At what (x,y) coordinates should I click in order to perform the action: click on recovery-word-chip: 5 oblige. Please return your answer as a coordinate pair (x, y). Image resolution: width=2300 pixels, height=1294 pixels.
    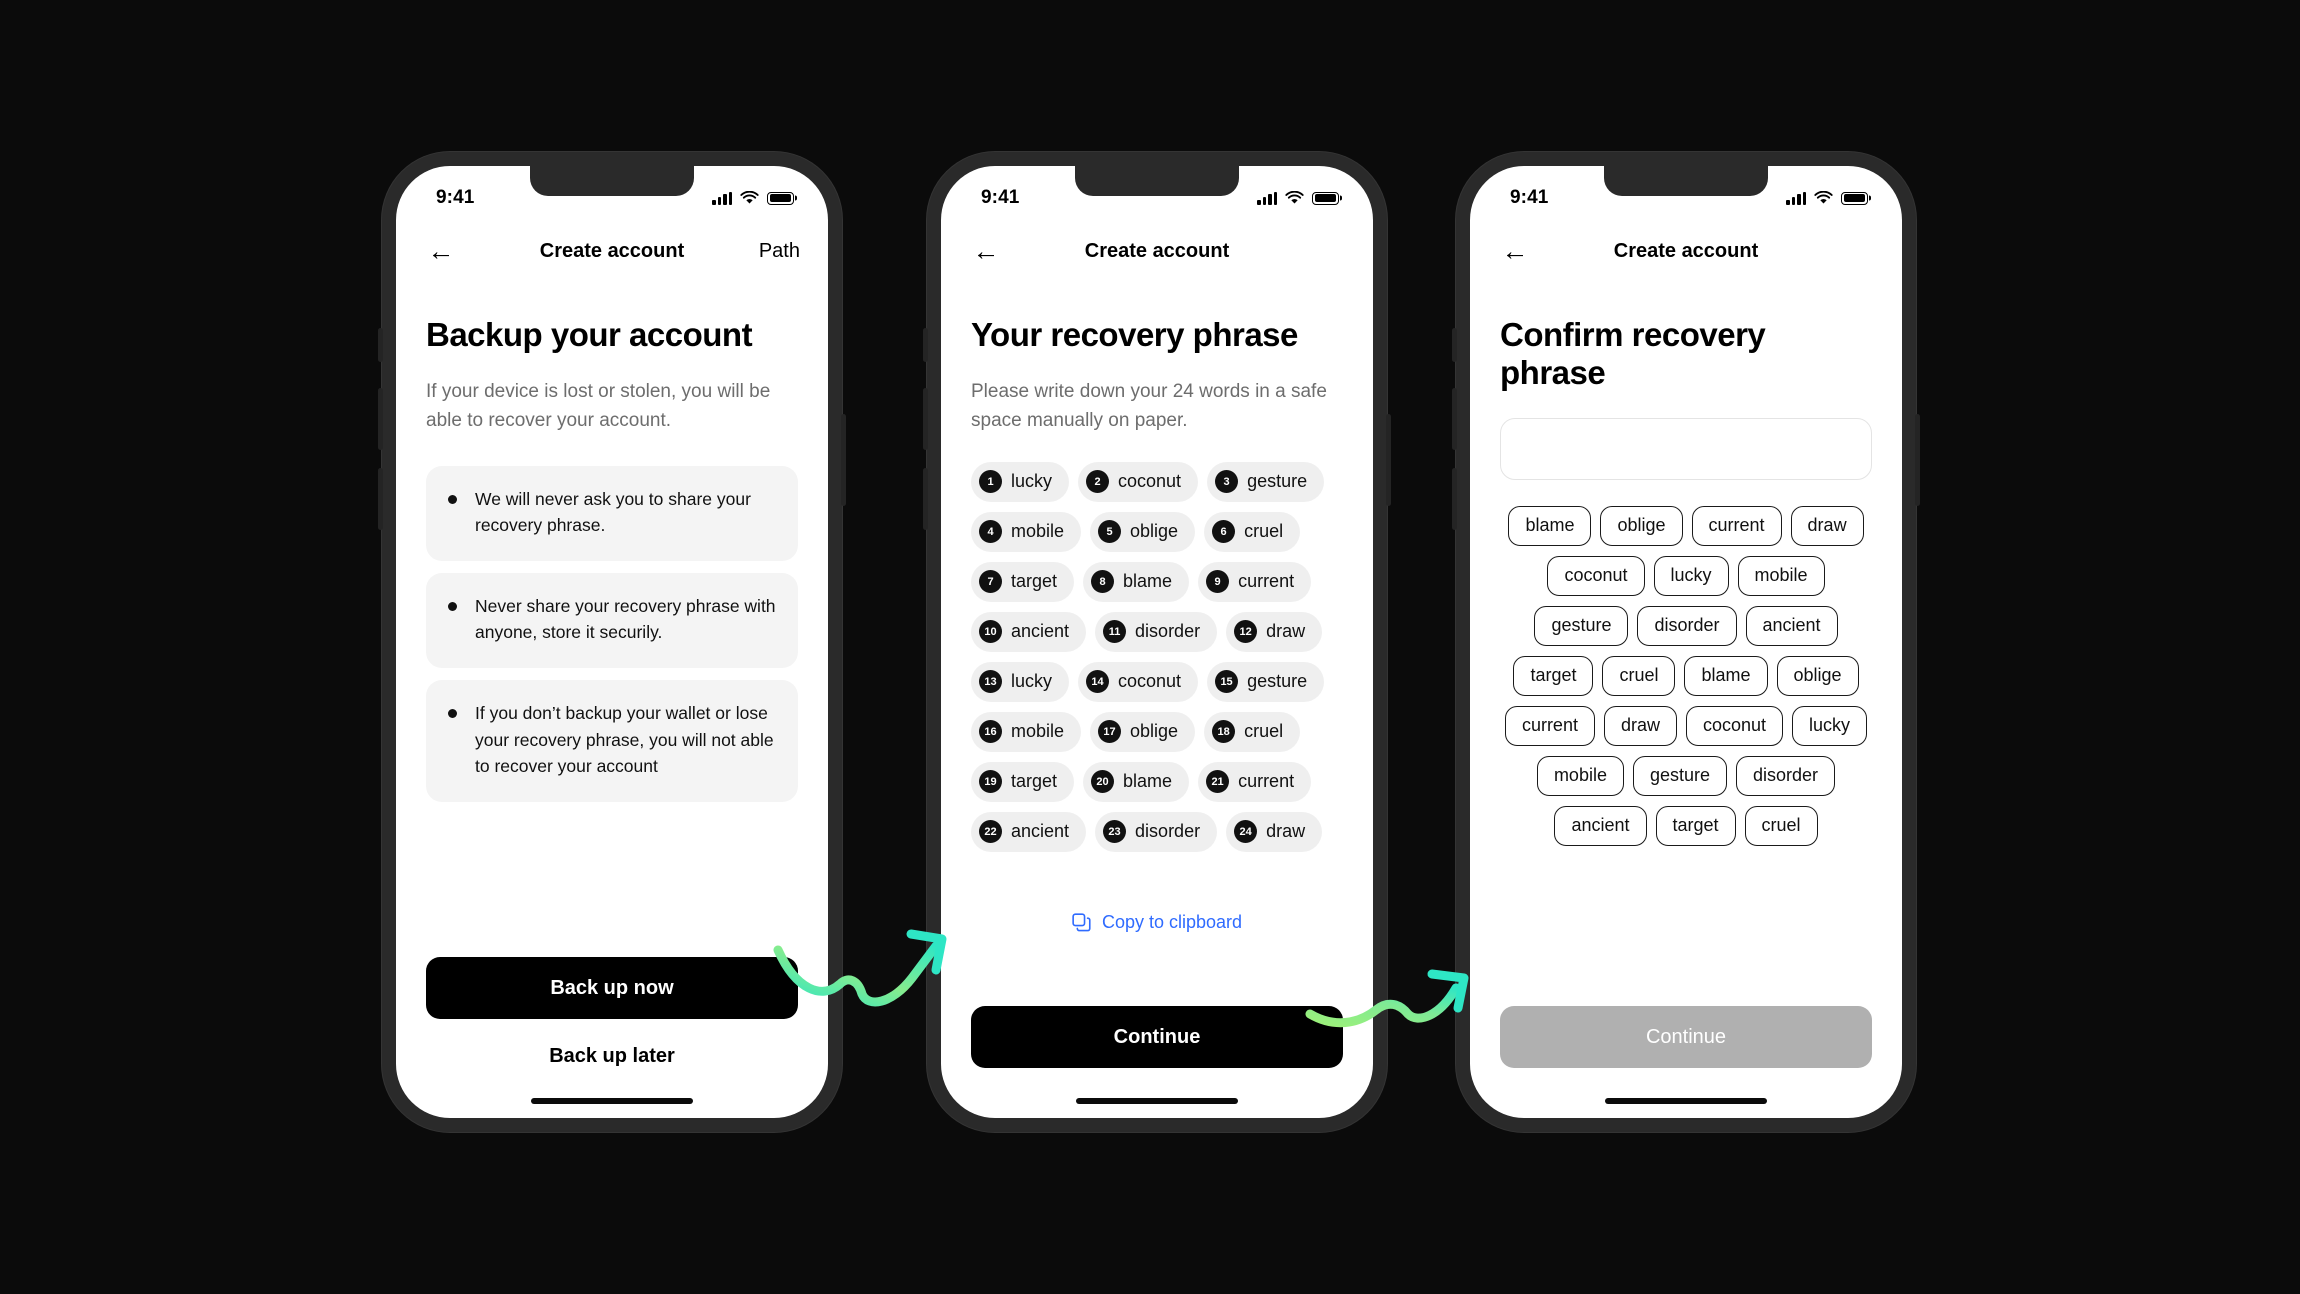
    Looking at the image, I should click on (1143, 531).